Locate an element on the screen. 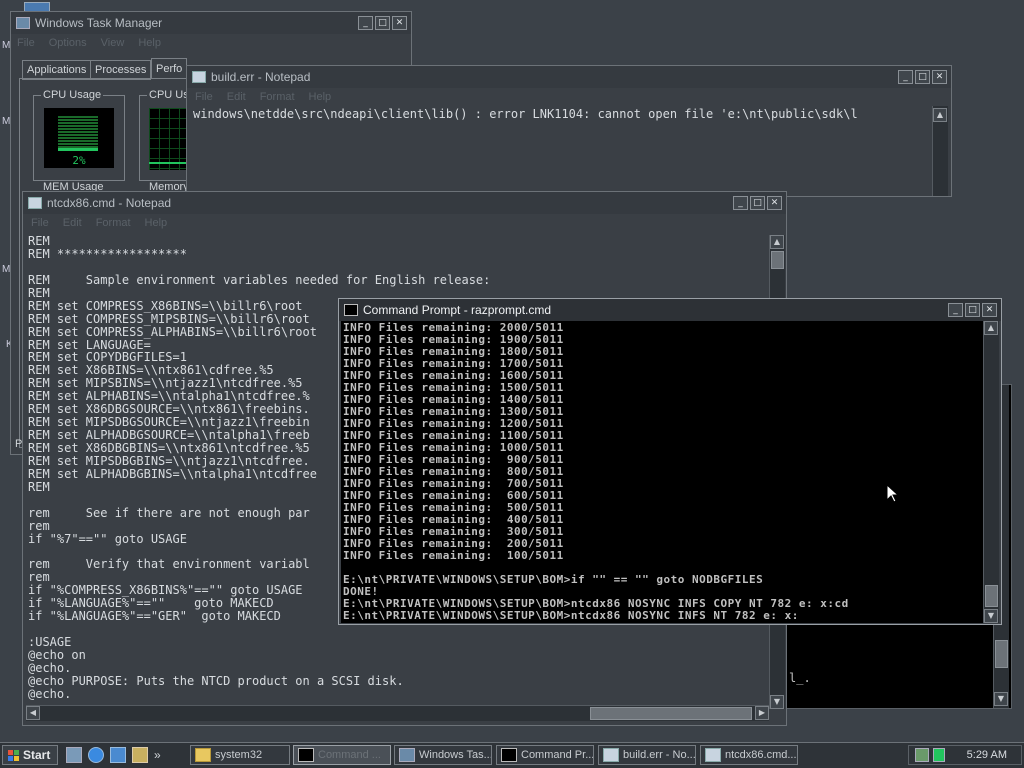  text-line: :USAGE is located at coordinates (50, 642).